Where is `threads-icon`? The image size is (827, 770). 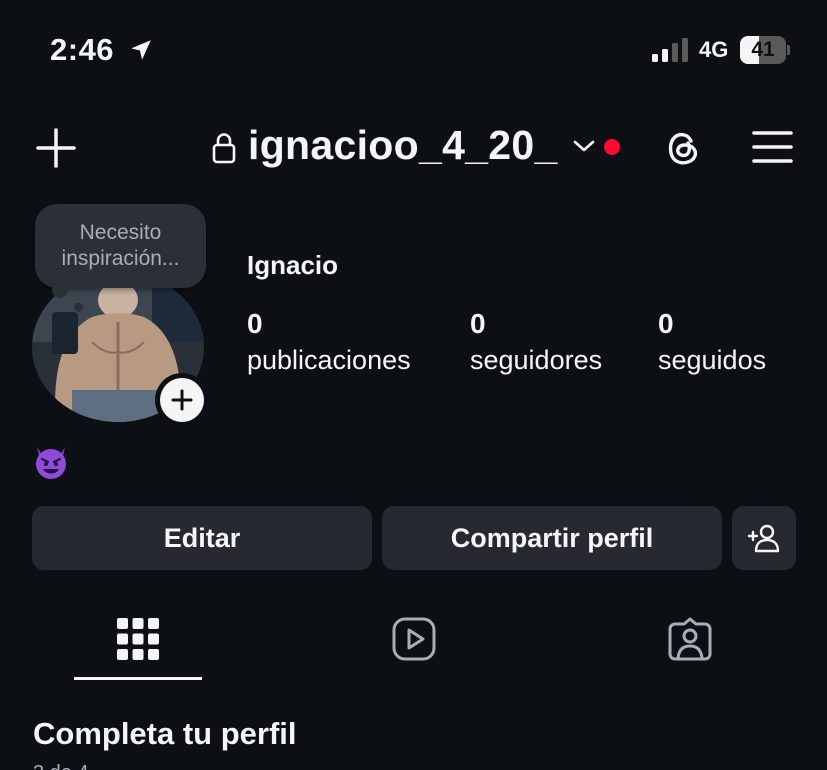 threads-icon is located at coordinates (683, 148).